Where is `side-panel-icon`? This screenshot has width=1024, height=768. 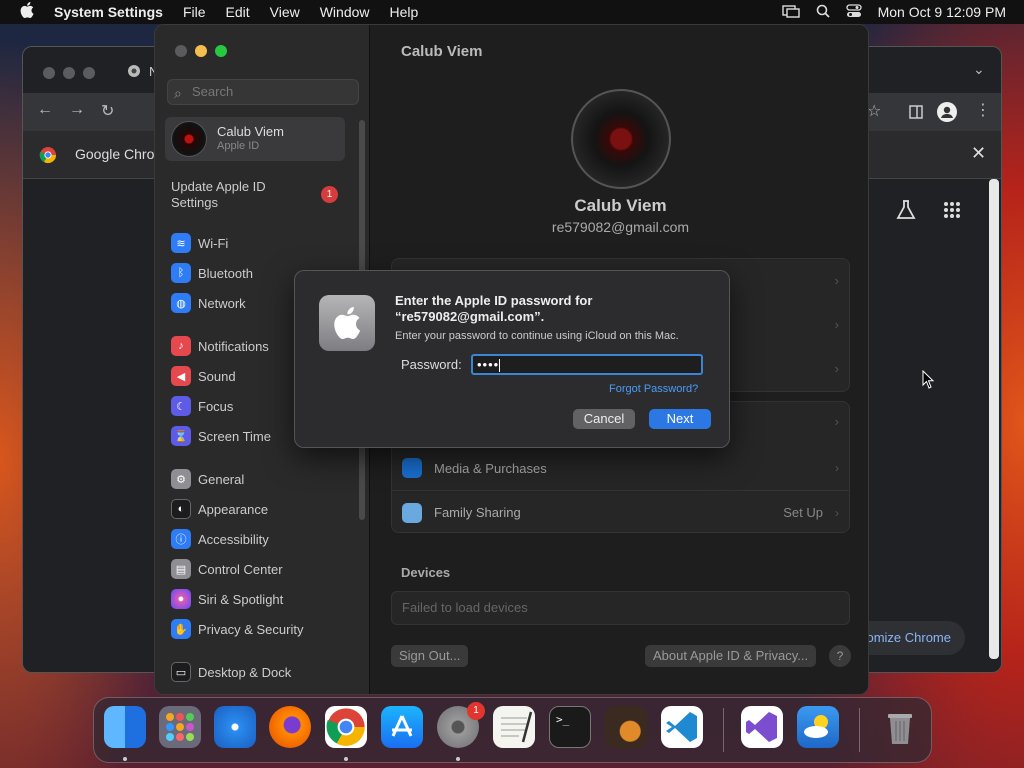
side-panel-icon is located at coordinates (916, 113).